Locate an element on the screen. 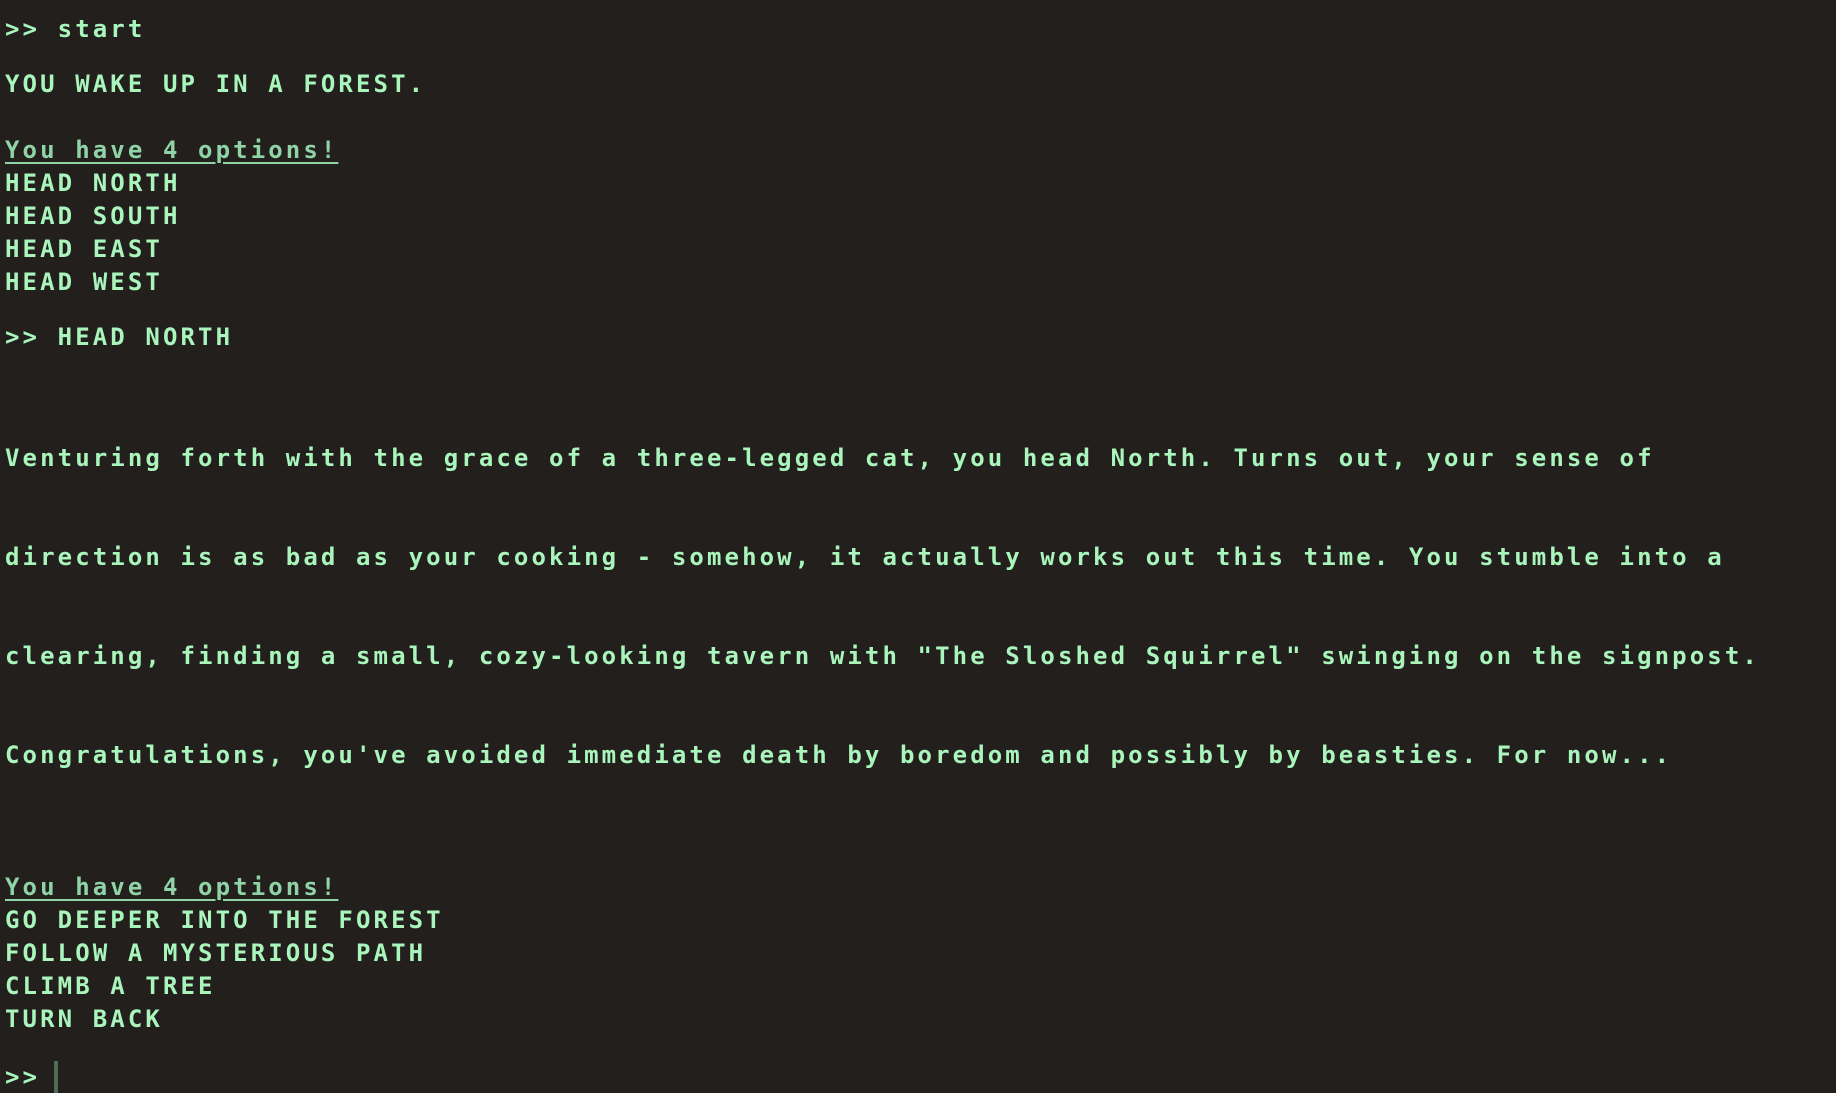 The height and width of the screenshot is (1093, 1836). options-header-1: You have 4 options! is located at coordinates (918, 150).